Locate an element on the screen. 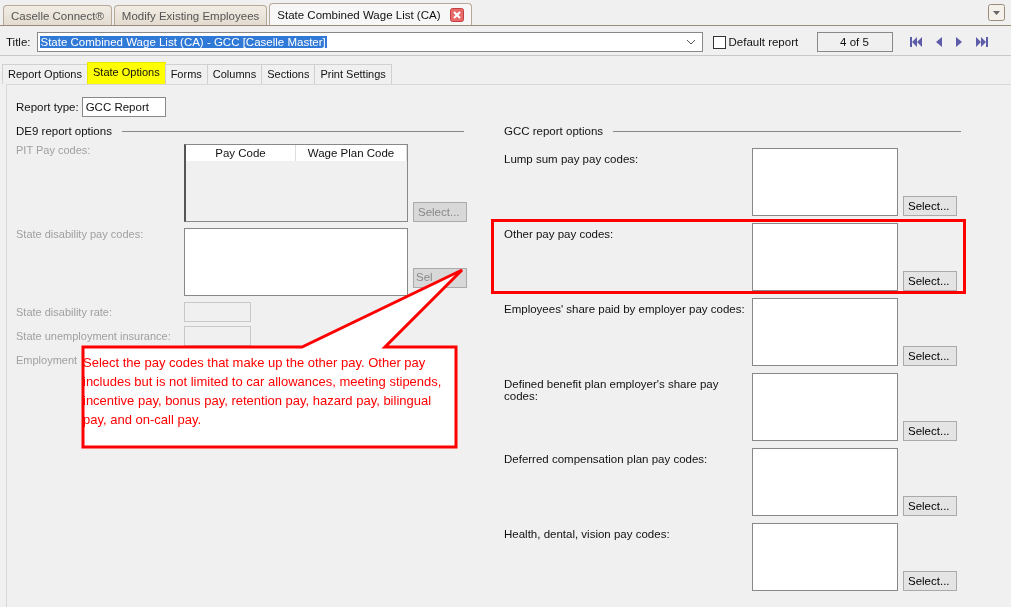  callout-text: Select the pay codes that make up the other pay. Other pay includes but is not limited to car allowances, meeting stipends, incentive pay, bonus pay, retention pay, hazard pay, bilingual pay, and on-call pay. is located at coordinates (263, 391).